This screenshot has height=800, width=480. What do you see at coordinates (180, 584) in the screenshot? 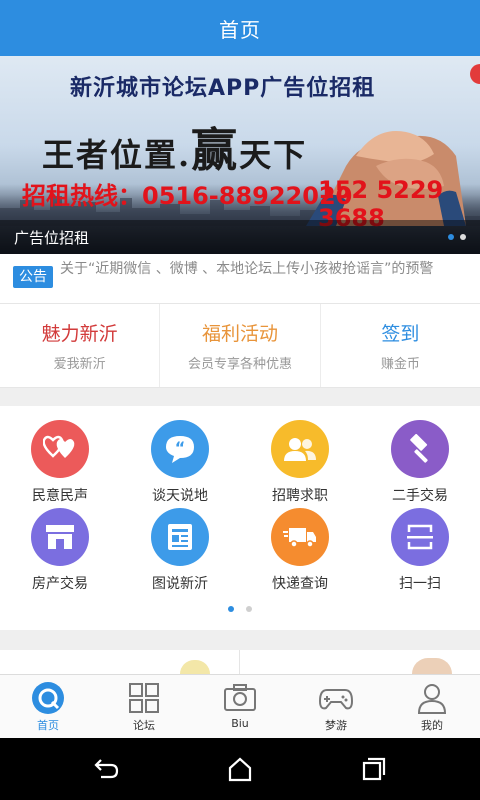
I see `grid-item-label: 图说新沂` at bounding box center [180, 584].